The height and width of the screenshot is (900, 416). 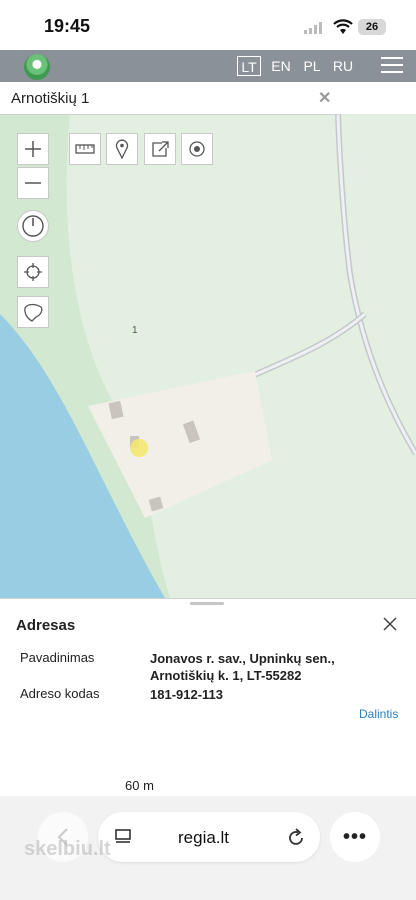 What do you see at coordinates (37, 67) in the screenshot?
I see `regia-logo` at bounding box center [37, 67].